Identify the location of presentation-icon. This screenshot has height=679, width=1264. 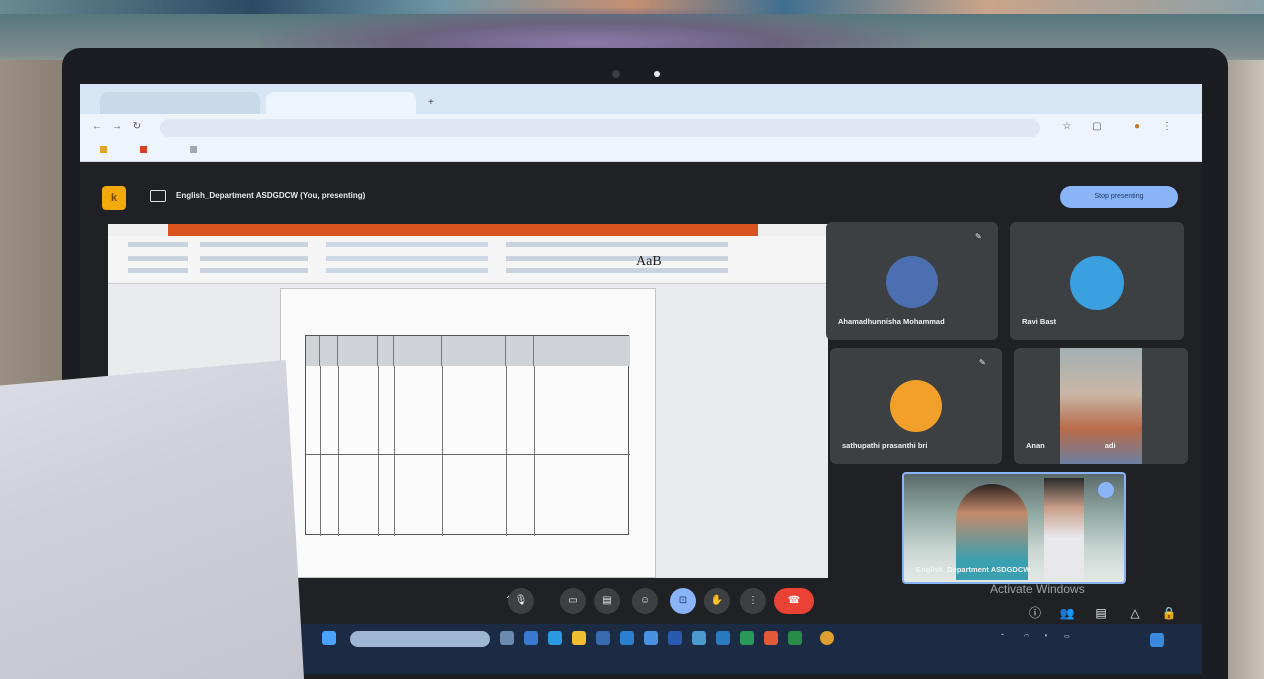
(158, 196).